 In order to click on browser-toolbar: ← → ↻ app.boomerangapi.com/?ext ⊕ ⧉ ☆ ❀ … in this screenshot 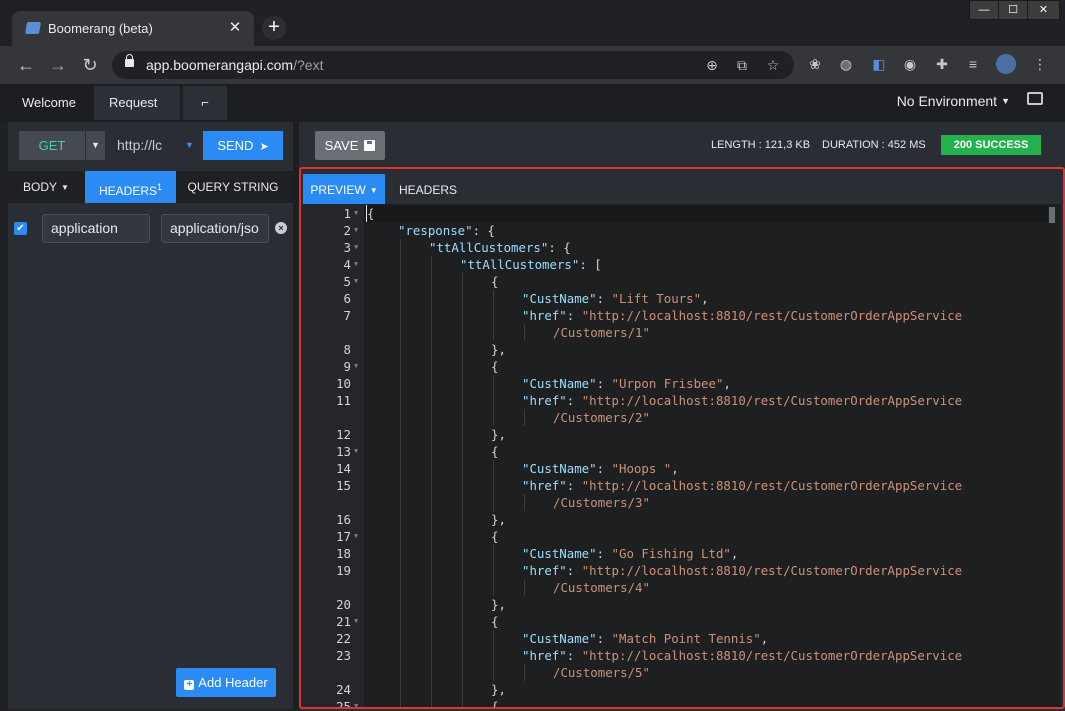, I will do `click(532, 65)`.